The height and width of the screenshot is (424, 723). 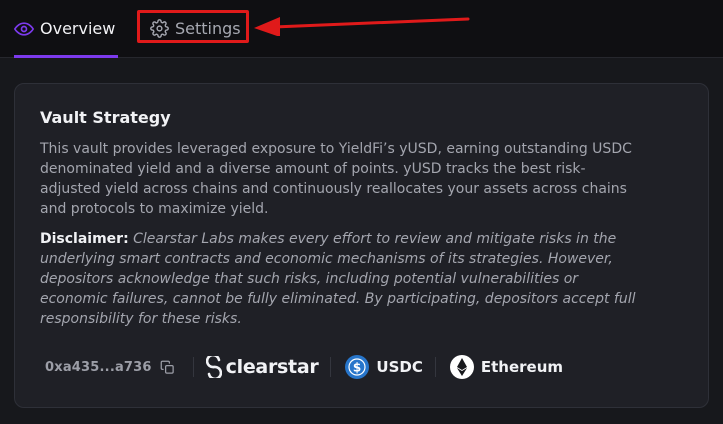 I want to click on tab-overview: Overview, so click(x=66, y=29).